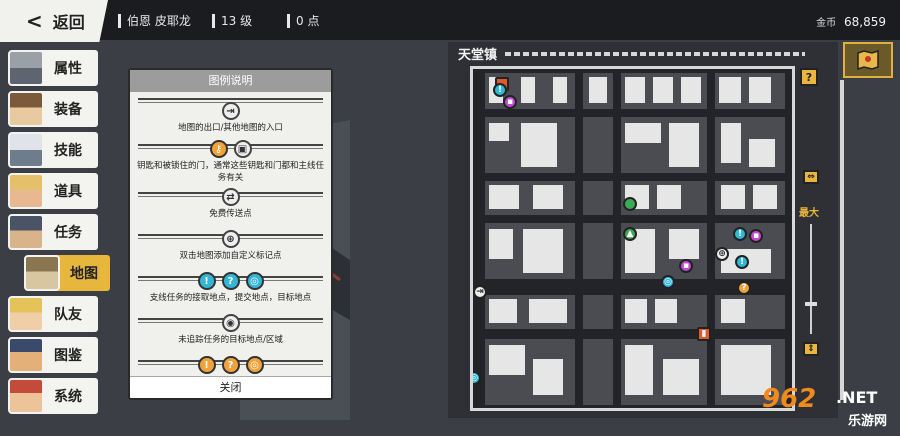 The height and width of the screenshot is (436, 900). Describe the element at coordinates (154, 21) in the screenshot. I see `player-name: 伯恩 皮耶龙` at that location.